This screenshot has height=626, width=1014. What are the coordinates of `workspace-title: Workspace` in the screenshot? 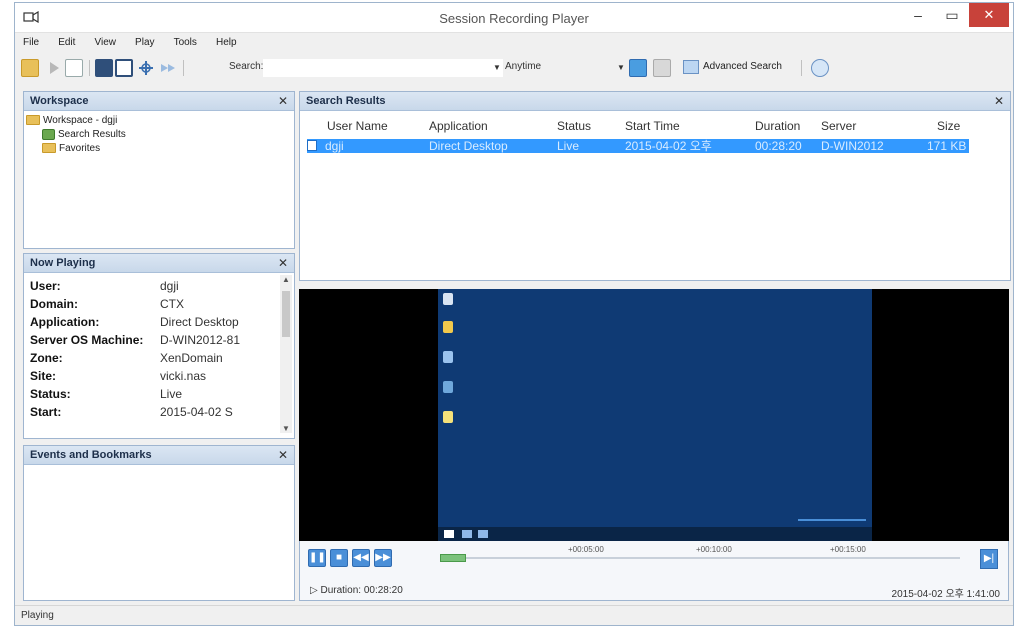 It's located at (59, 101).